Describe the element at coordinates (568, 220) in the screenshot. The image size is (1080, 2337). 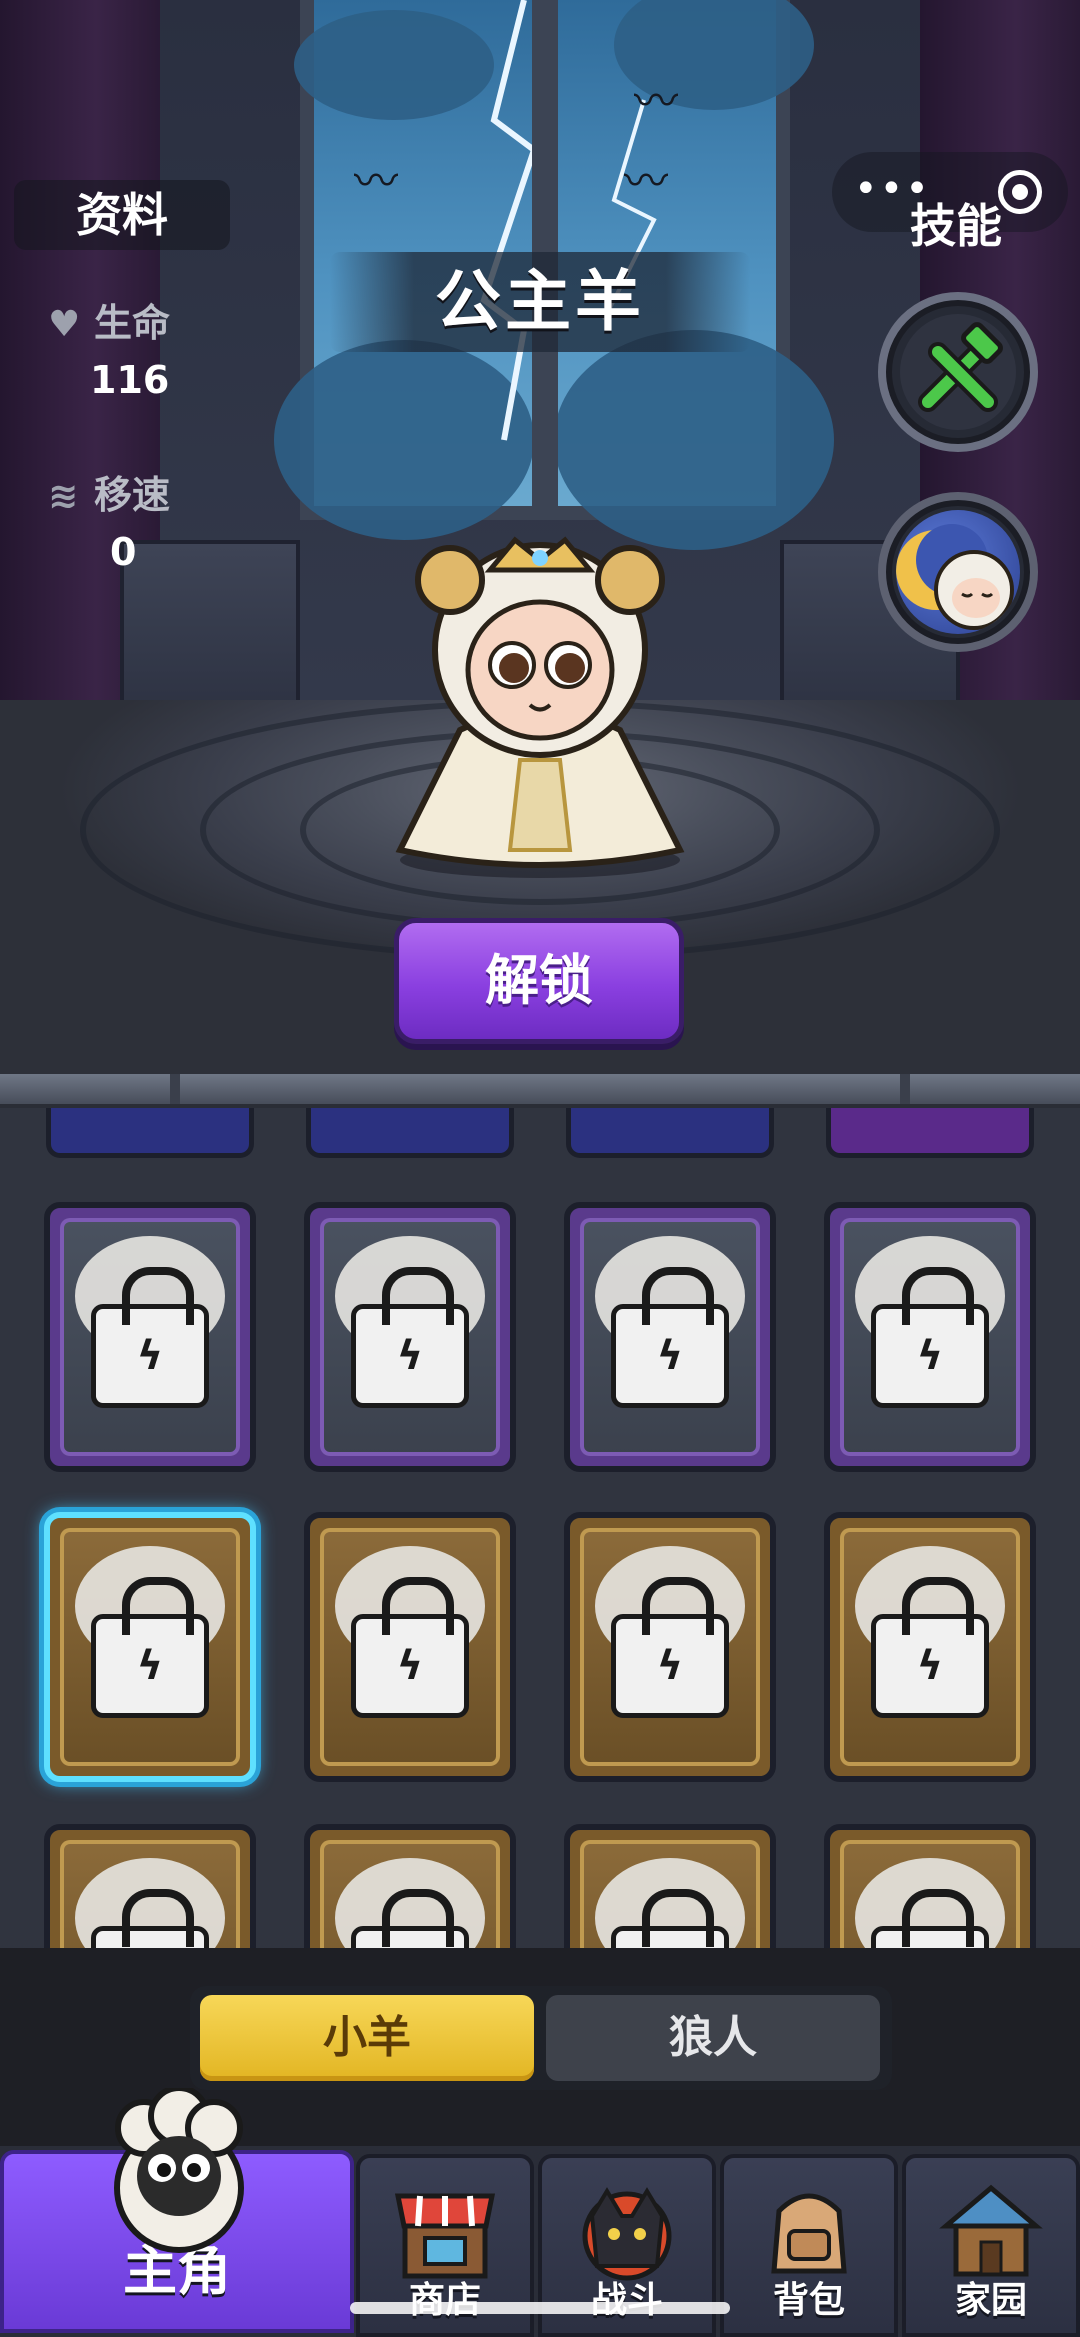
I see `lightning-icon` at that location.